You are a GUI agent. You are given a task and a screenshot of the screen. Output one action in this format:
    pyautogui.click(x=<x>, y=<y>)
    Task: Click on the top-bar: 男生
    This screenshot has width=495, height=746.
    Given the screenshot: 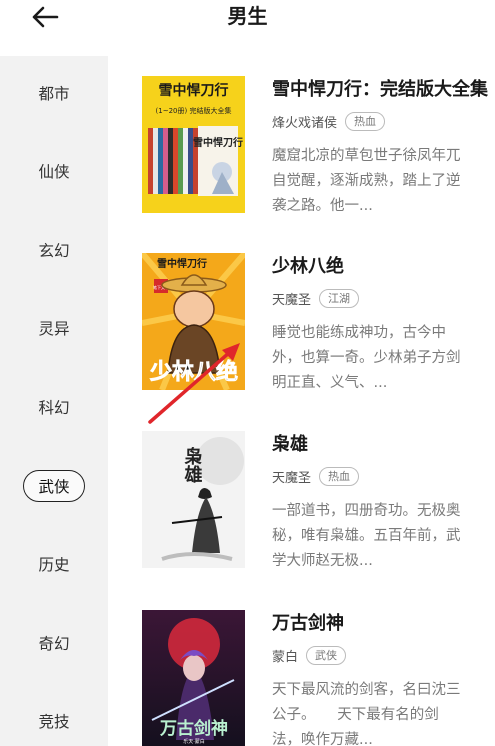 What is the action you would take?
    pyautogui.click(x=247, y=28)
    